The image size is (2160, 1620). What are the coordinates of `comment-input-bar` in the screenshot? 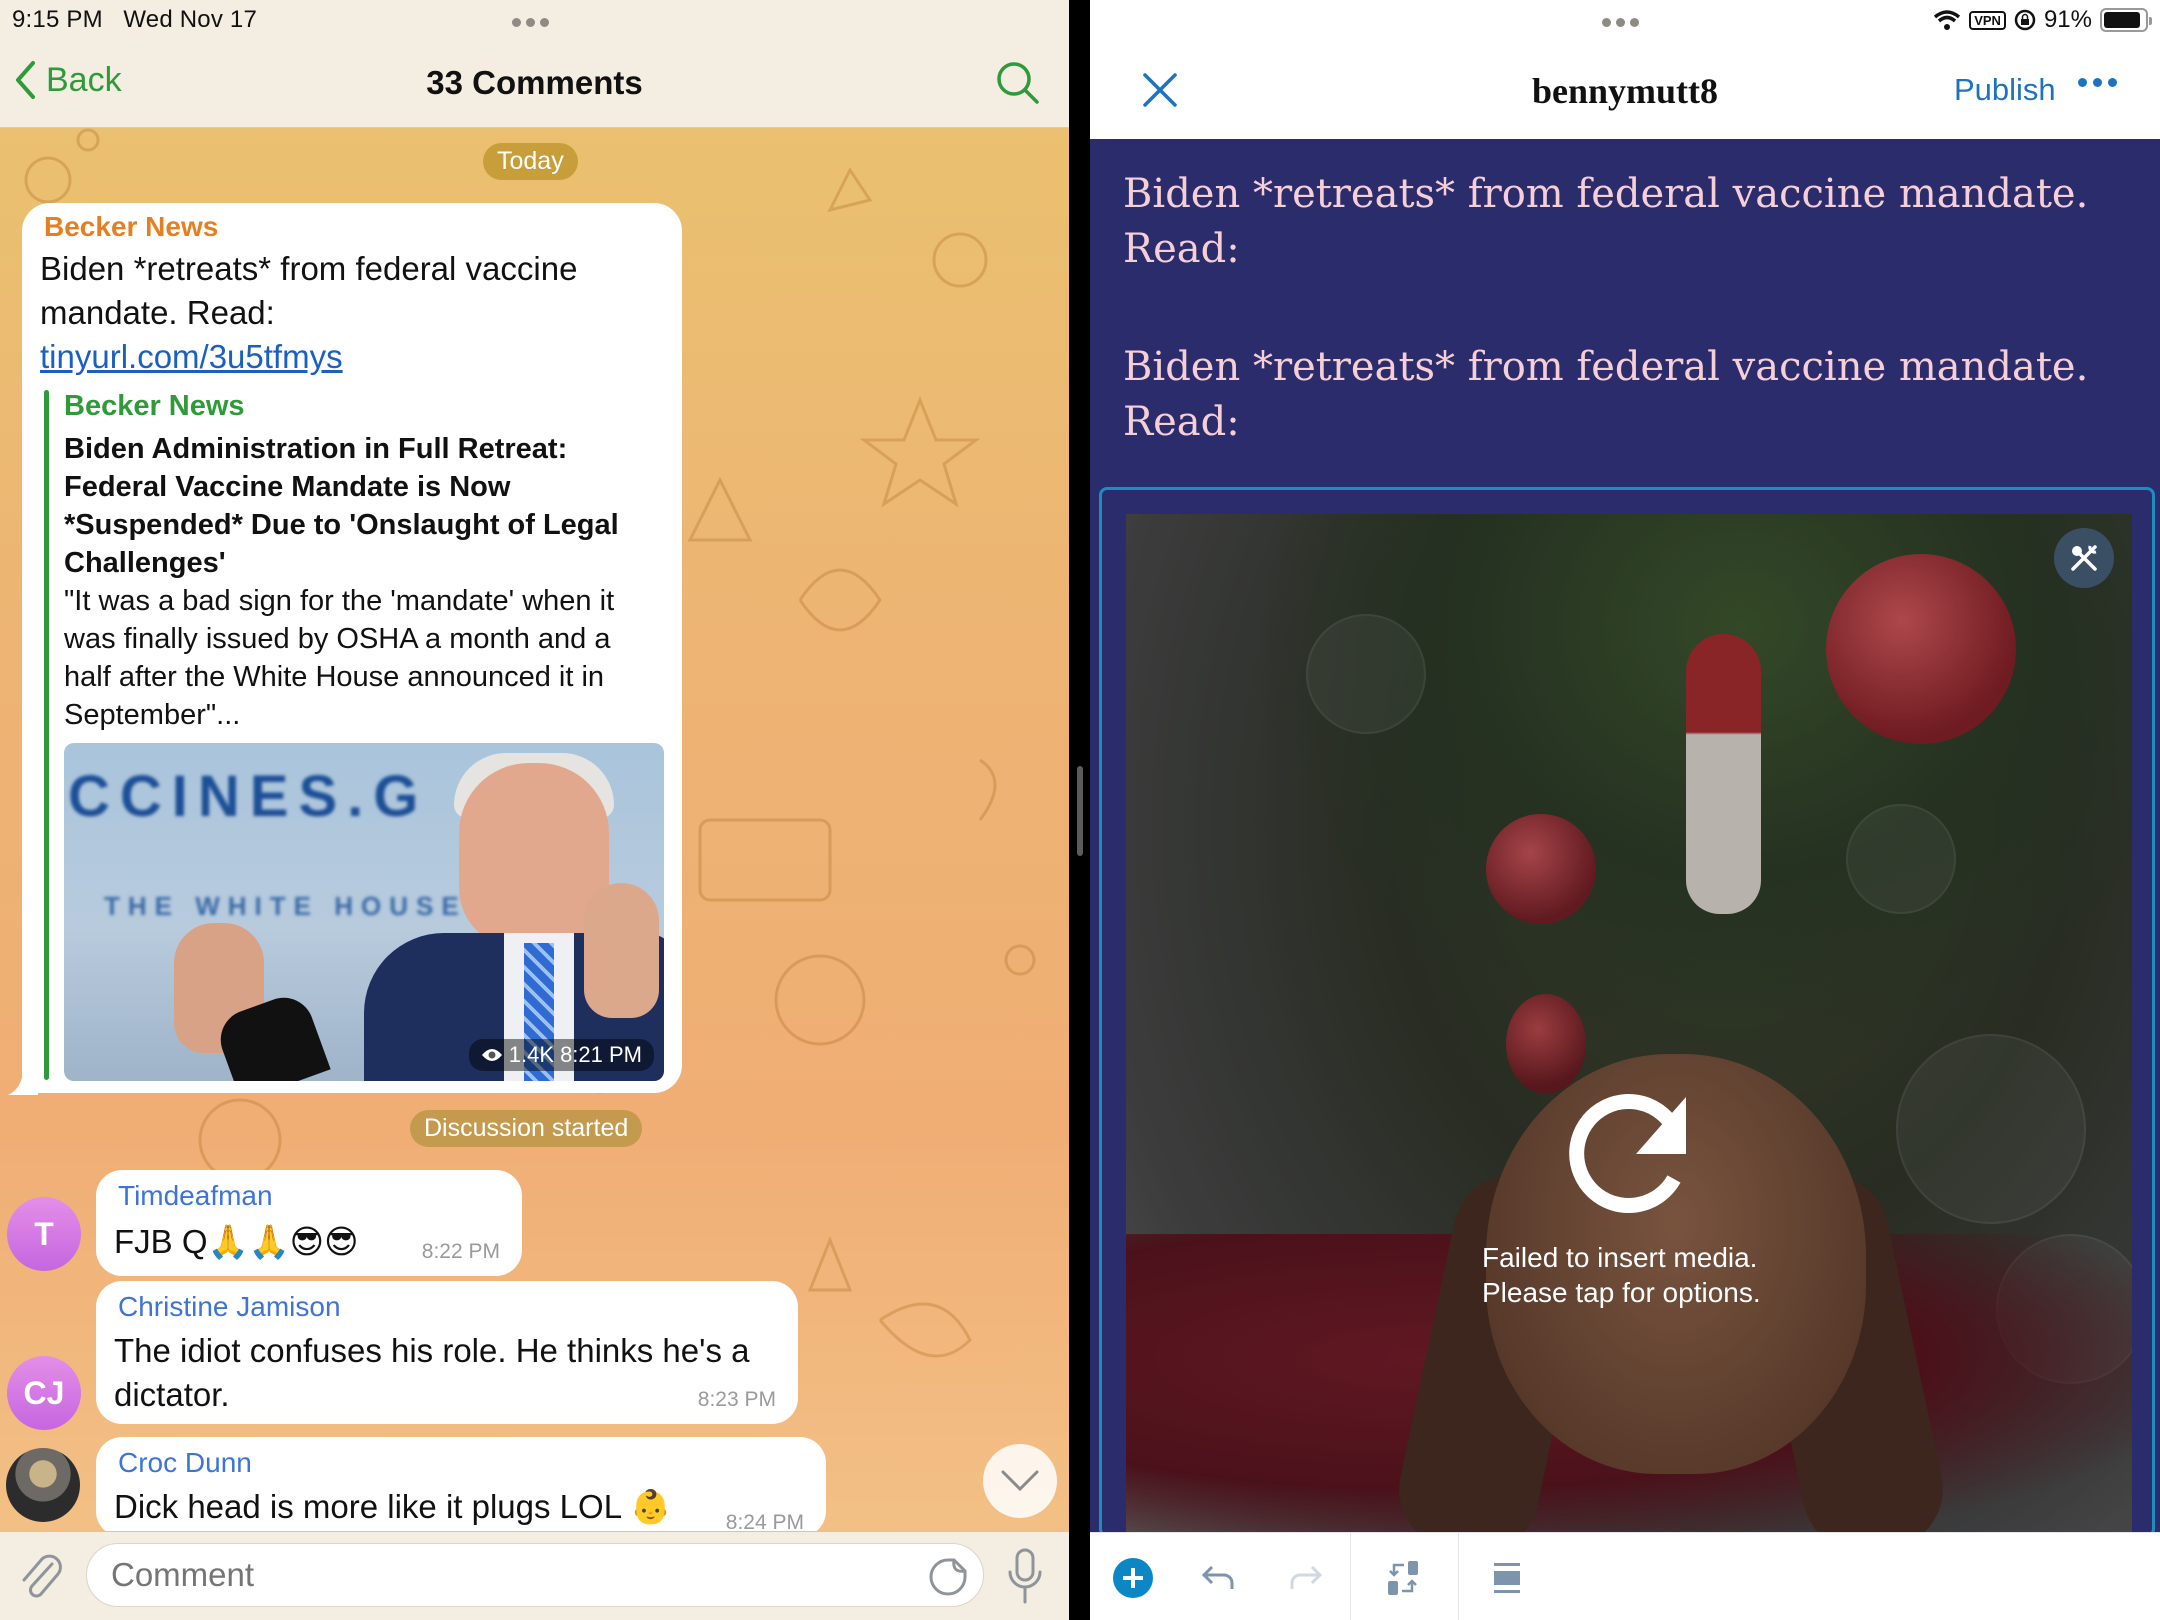 It's located at (534, 1575).